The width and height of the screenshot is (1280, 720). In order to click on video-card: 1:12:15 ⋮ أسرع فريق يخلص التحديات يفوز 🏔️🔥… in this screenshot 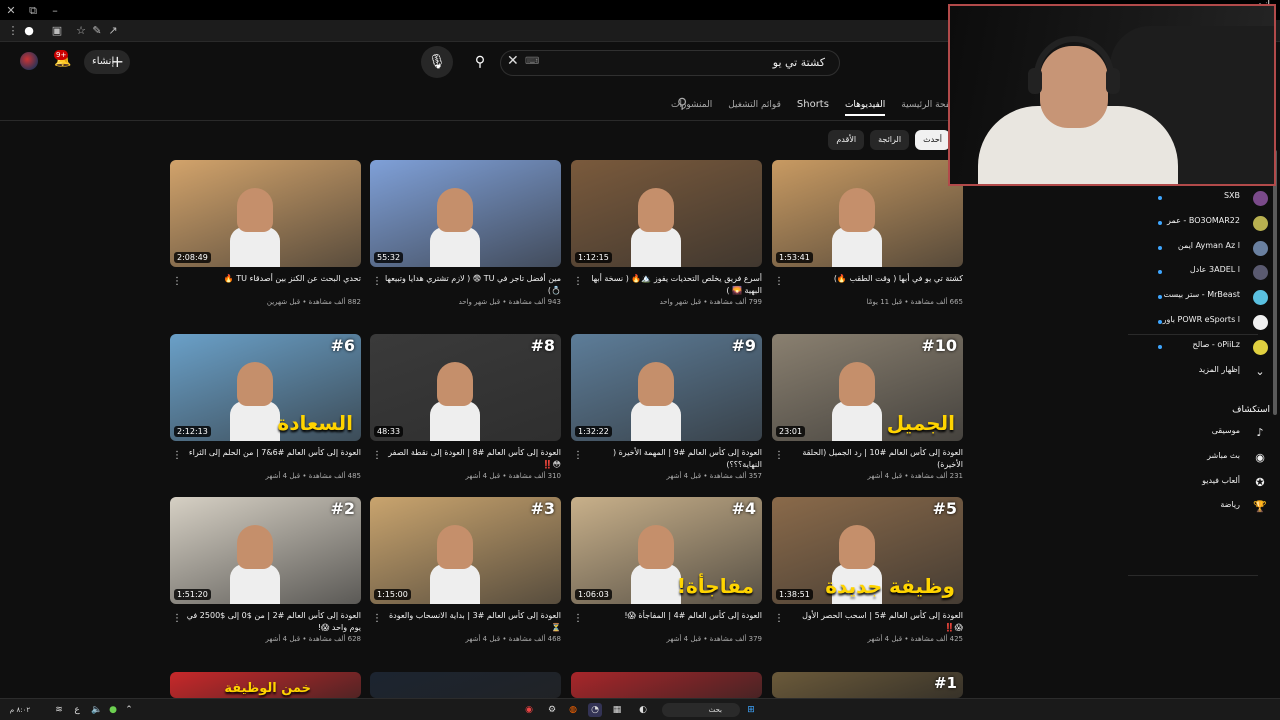, I will do `click(666, 233)`.